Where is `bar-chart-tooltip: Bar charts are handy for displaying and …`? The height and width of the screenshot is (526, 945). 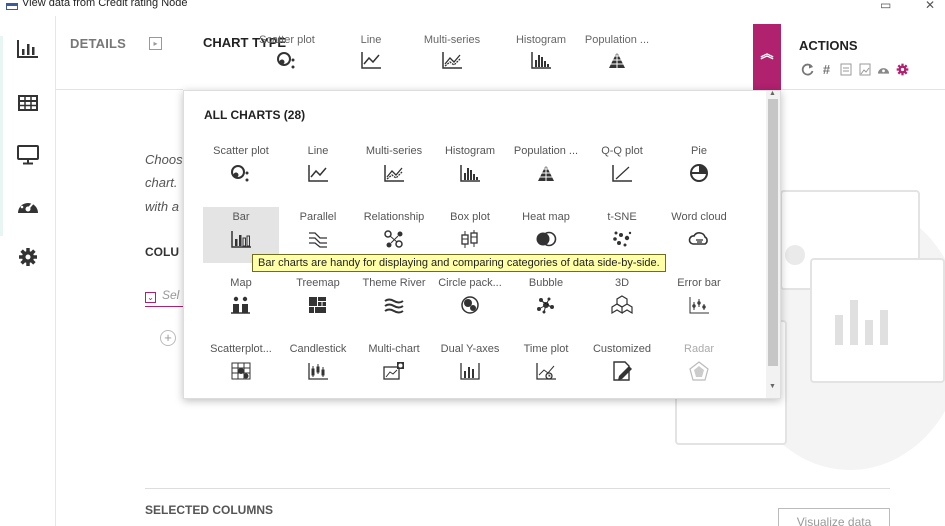
bar-chart-tooltip: Bar charts are handy for displaying and … is located at coordinates (459, 263).